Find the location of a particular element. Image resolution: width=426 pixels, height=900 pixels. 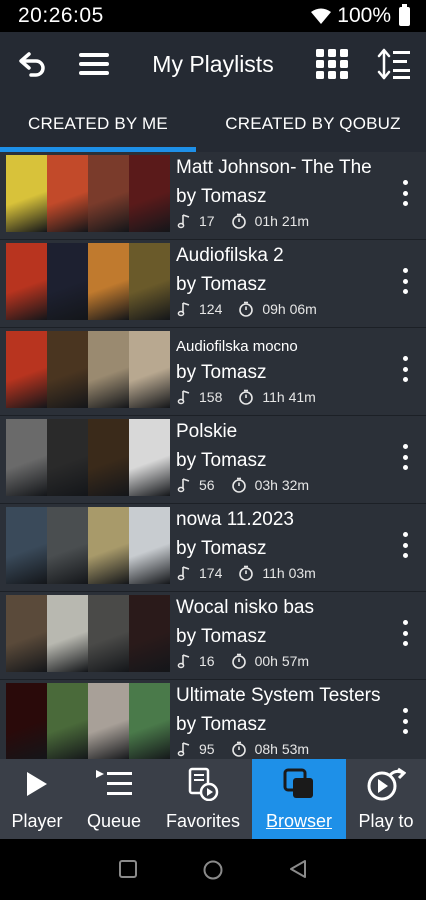

playlist-duration: 03h 32m is located at coordinates (282, 485).